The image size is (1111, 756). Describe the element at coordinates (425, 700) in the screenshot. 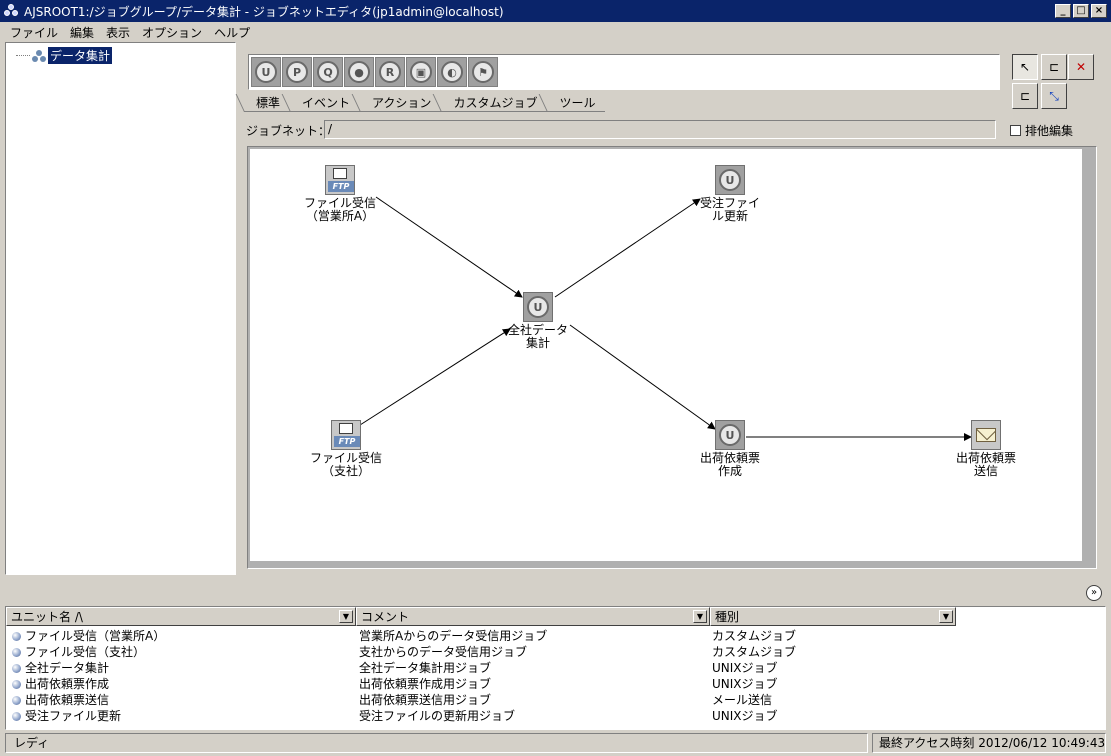

I see `comment-cell: 出荷依頼票送信用ジョブ` at that location.